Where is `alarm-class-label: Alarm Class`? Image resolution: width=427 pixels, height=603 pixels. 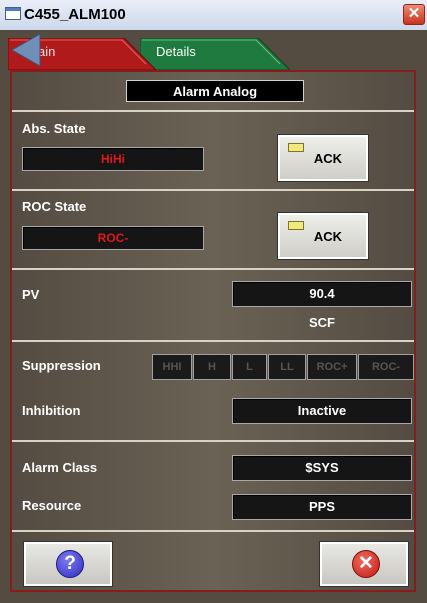 alarm-class-label: Alarm Class is located at coordinates (60, 467).